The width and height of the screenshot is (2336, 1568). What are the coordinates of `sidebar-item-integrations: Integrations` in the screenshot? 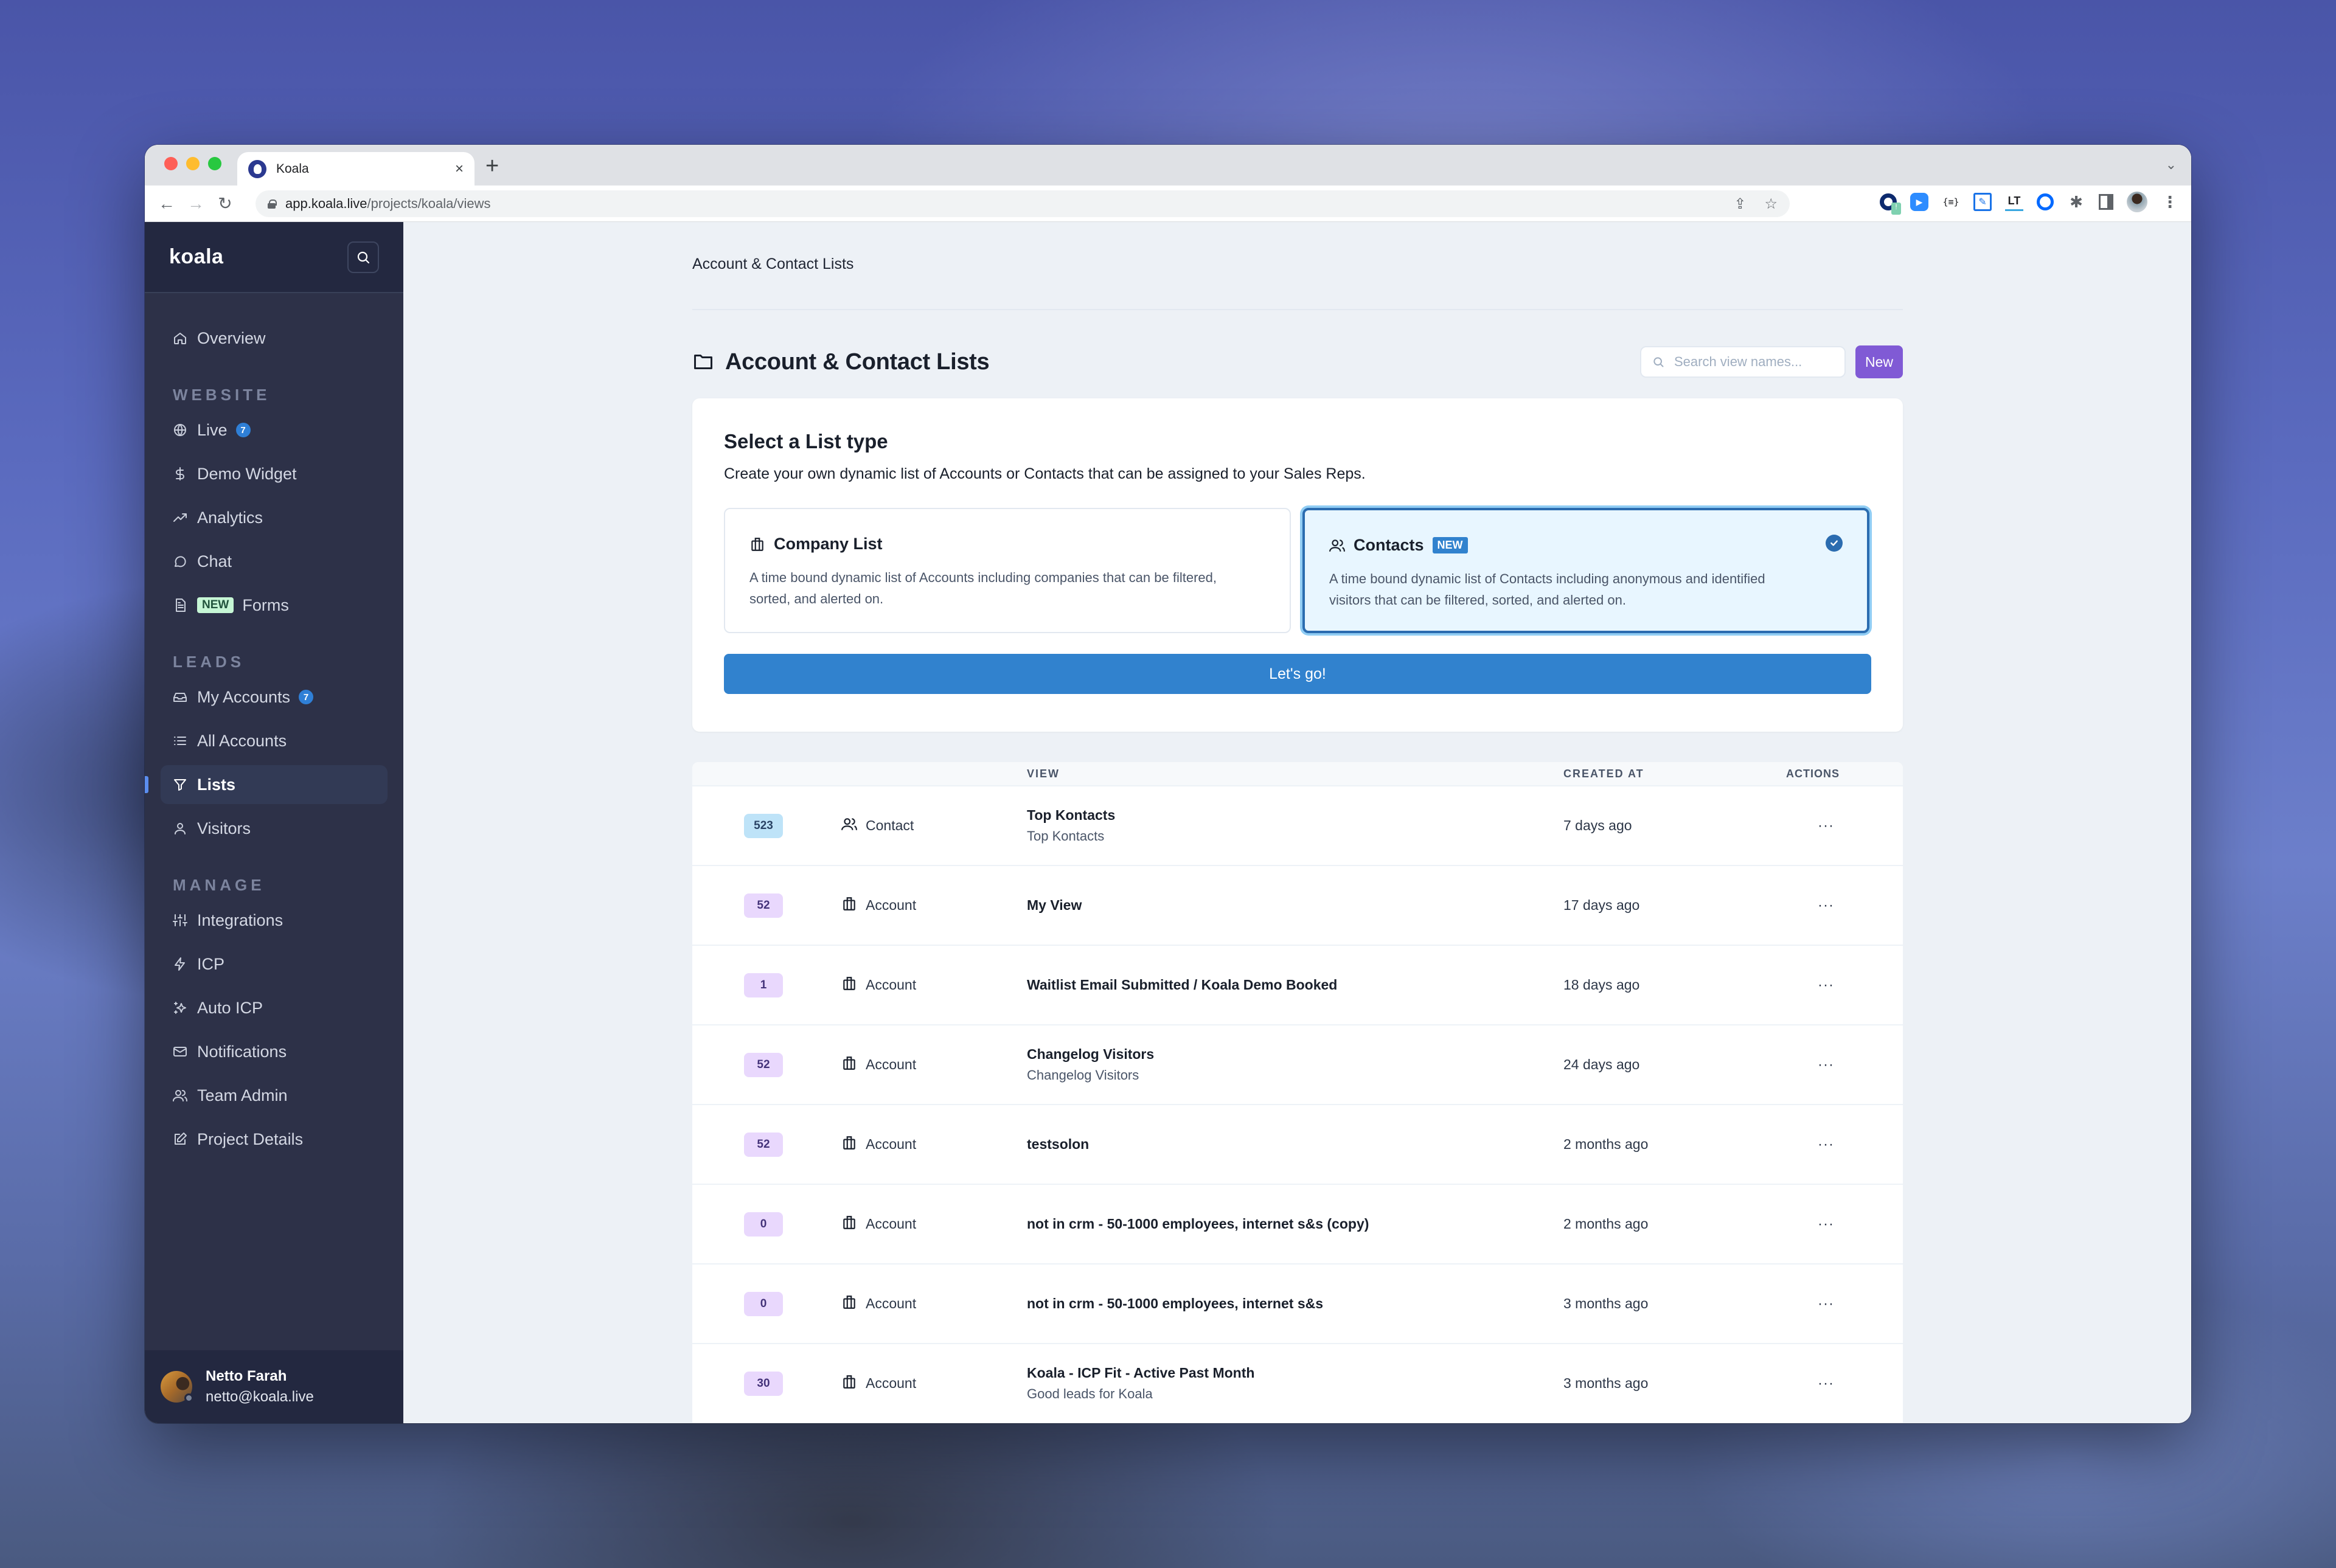 It's located at (274, 921).